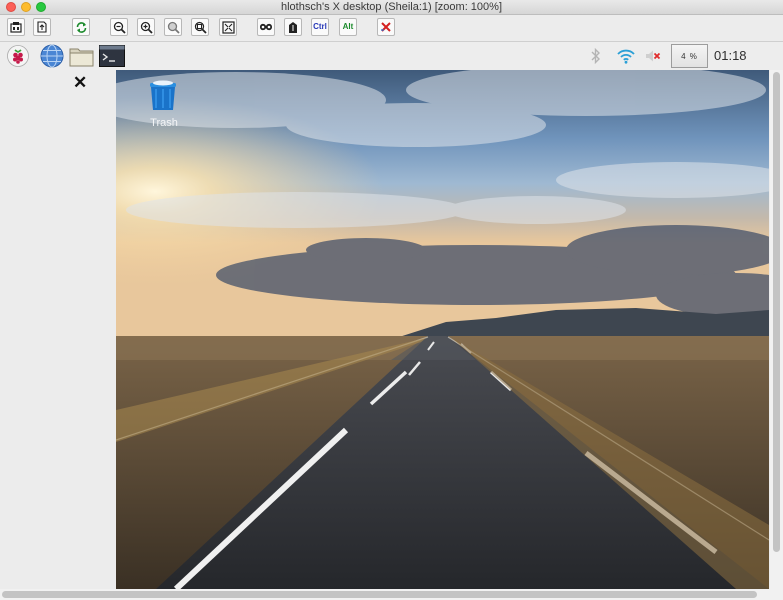 The image size is (783, 600). I want to click on raspberry-icon, so click(18, 56).